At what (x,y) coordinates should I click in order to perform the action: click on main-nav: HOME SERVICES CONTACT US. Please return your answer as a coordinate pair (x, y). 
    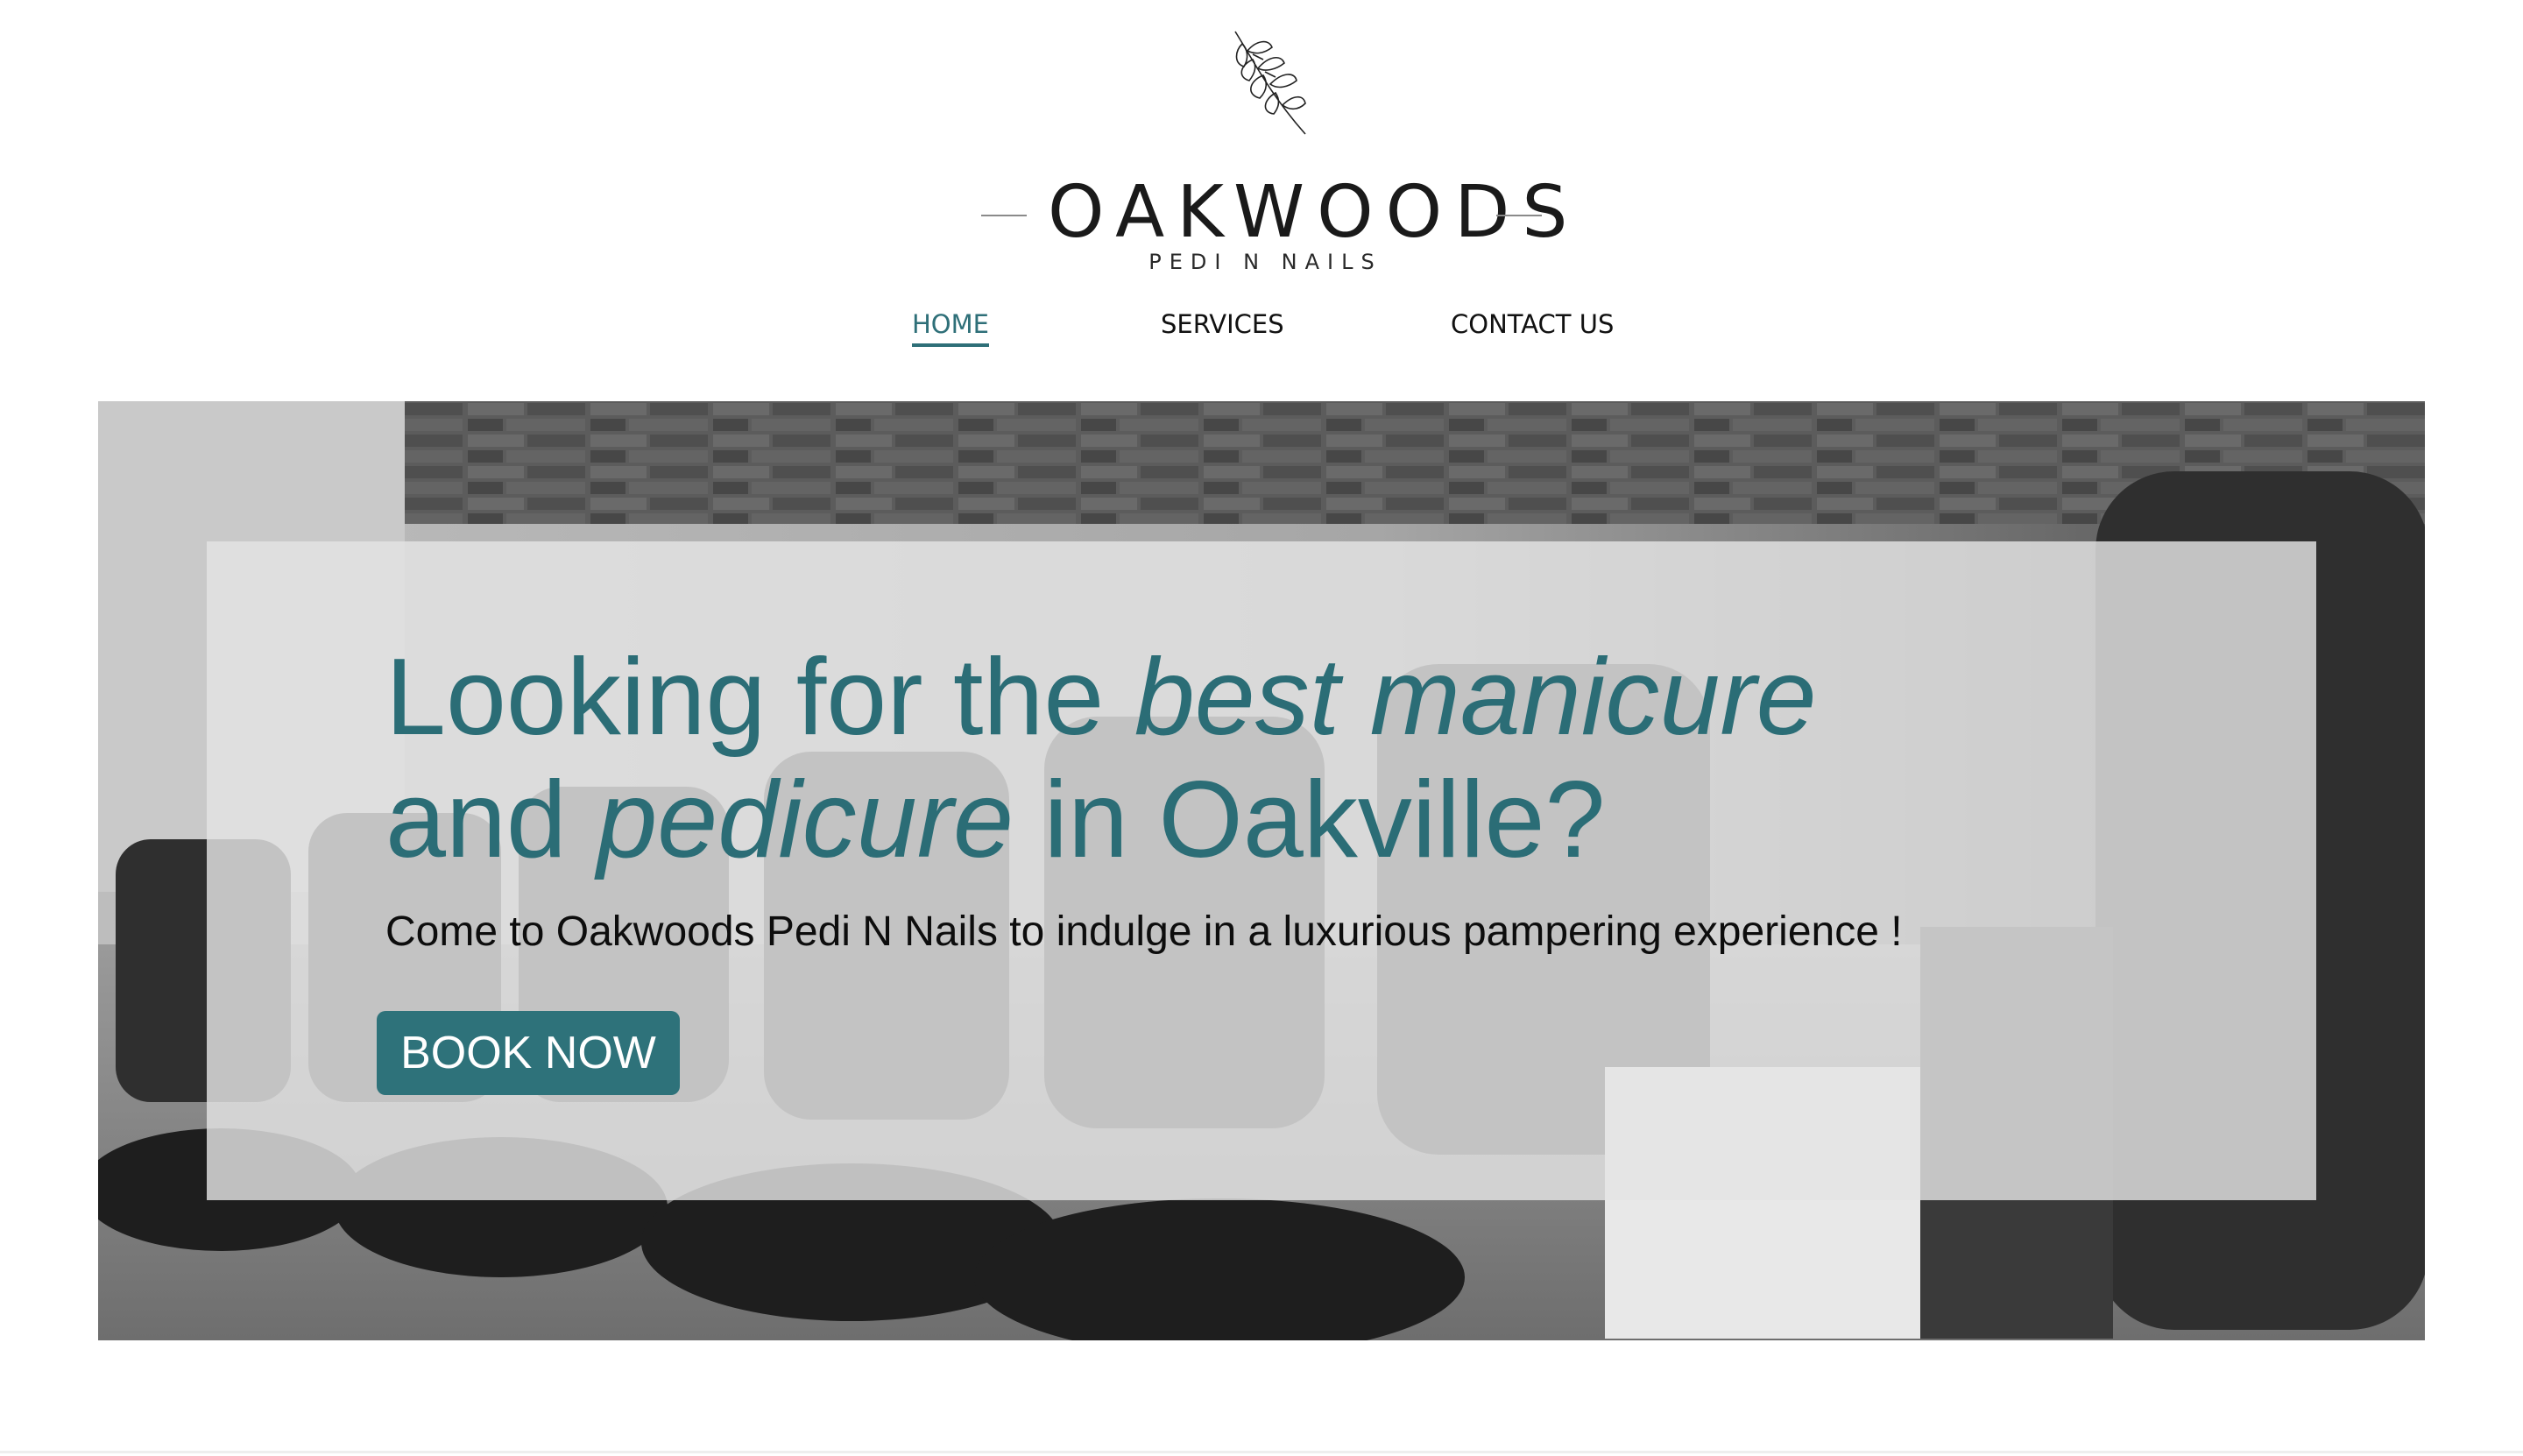
    Looking at the image, I should click on (1261, 331).